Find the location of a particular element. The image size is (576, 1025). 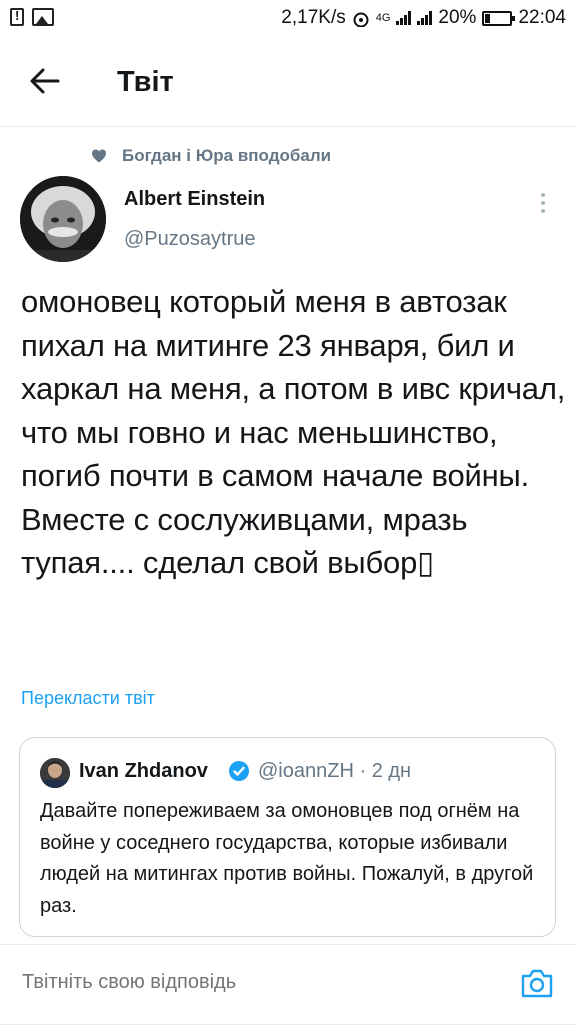

social-context: Богдан і Юра вподобали is located at coordinates (211, 156).